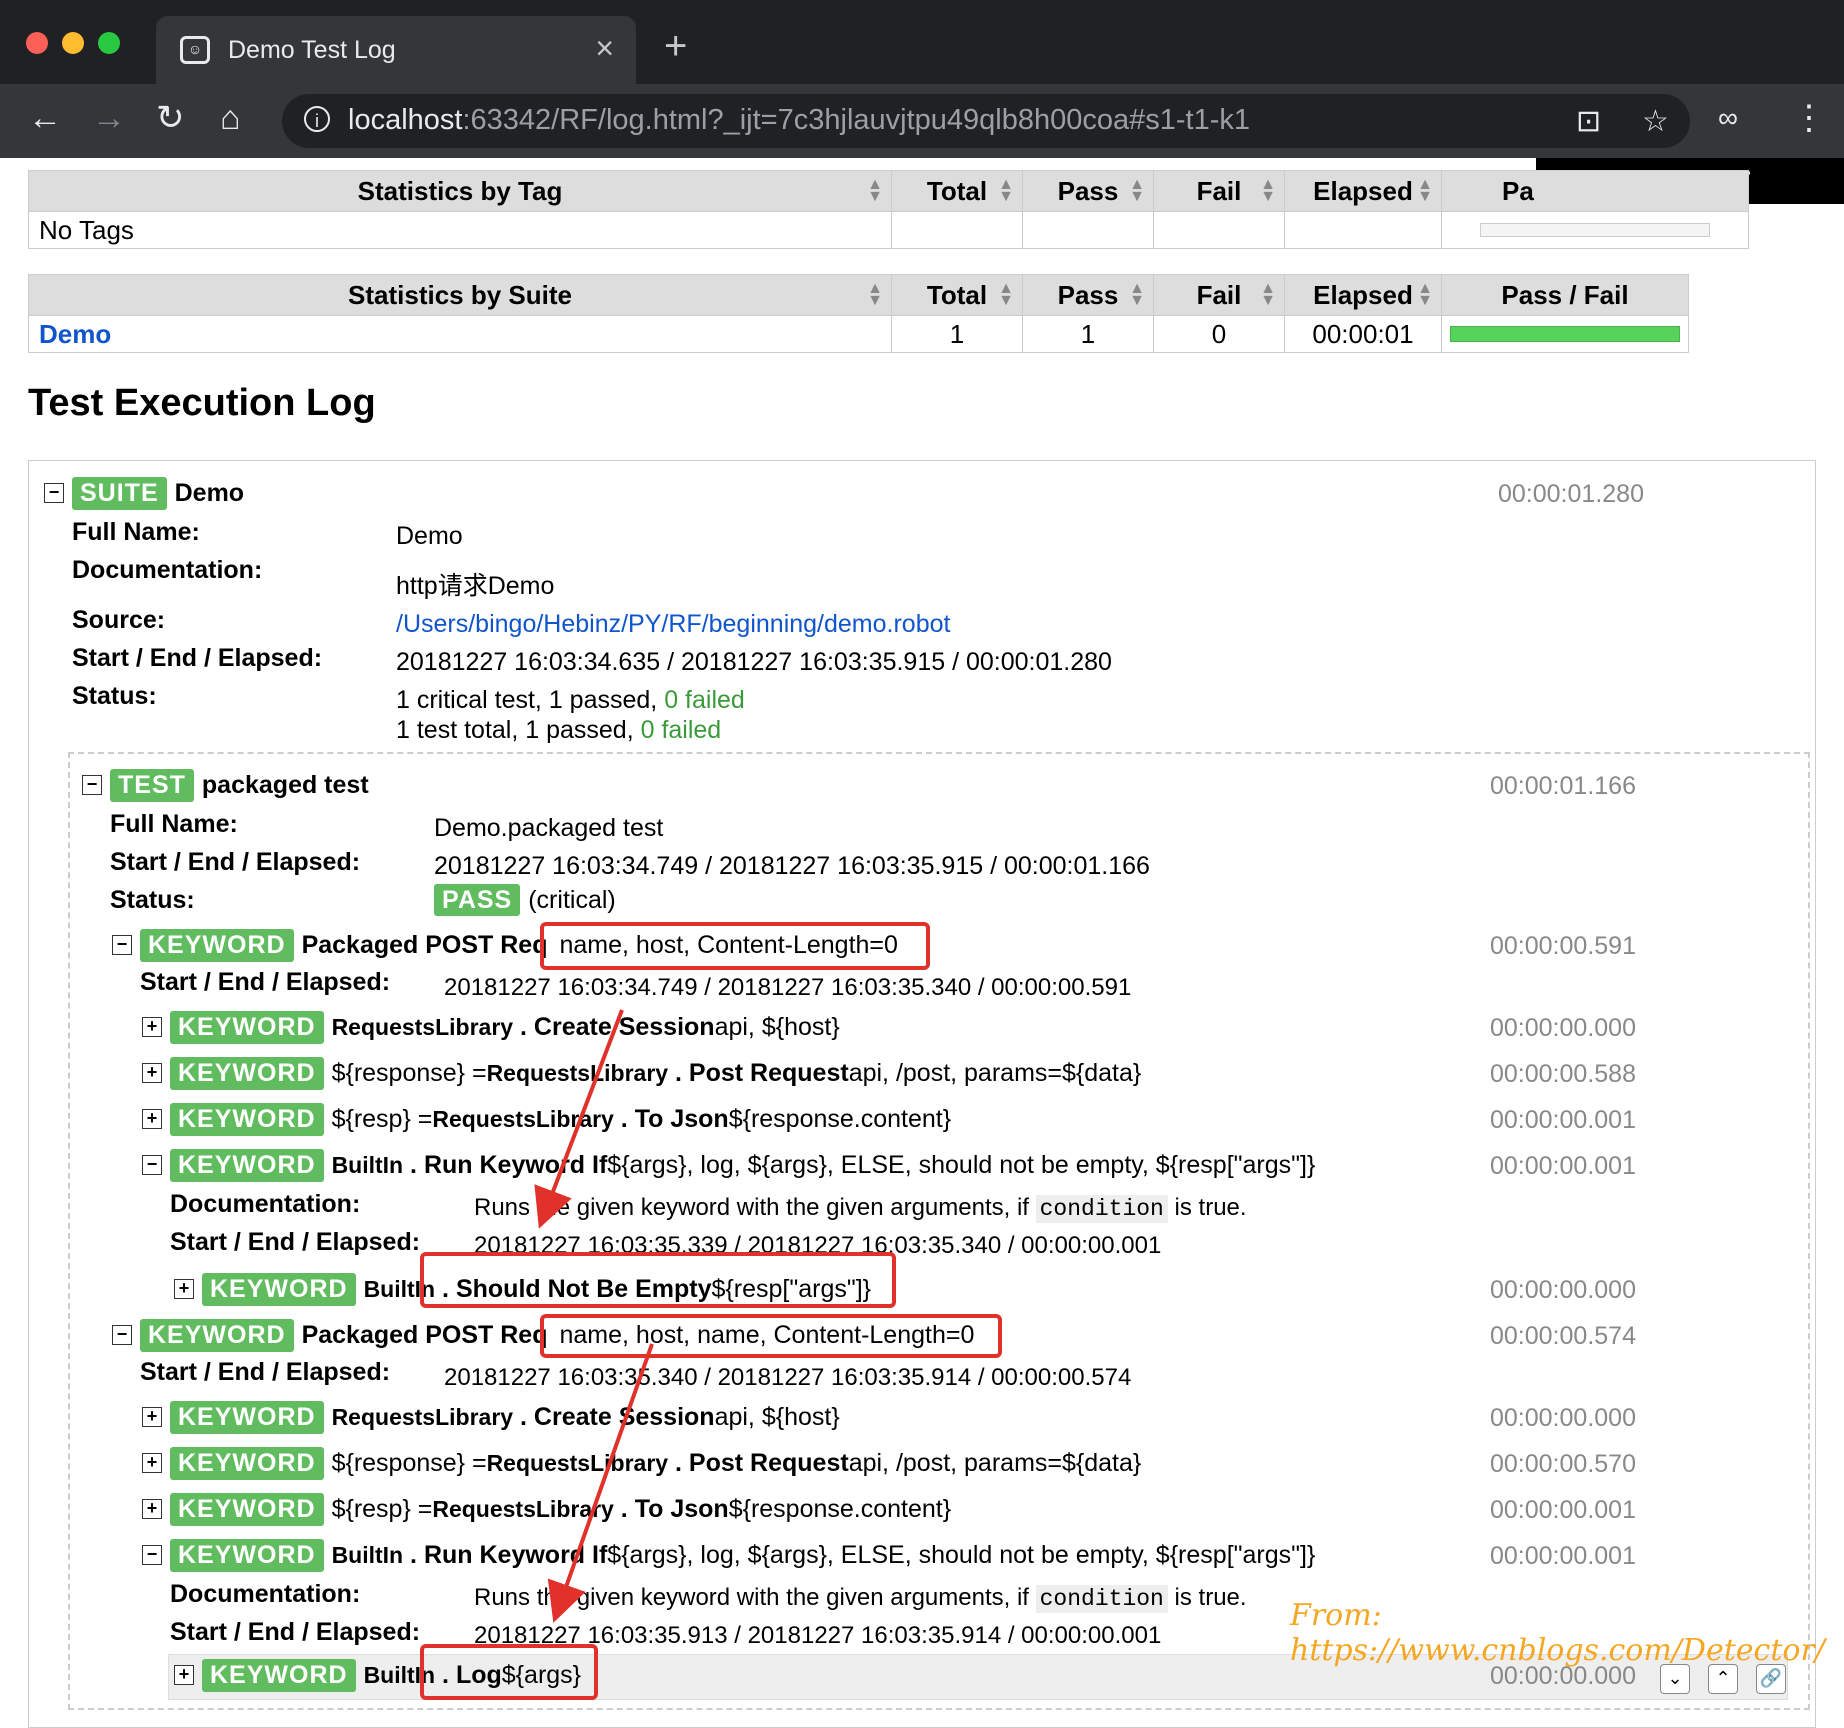 This screenshot has width=1844, height=1728. I want to click on annotation-arrows, so click(594, 1316).